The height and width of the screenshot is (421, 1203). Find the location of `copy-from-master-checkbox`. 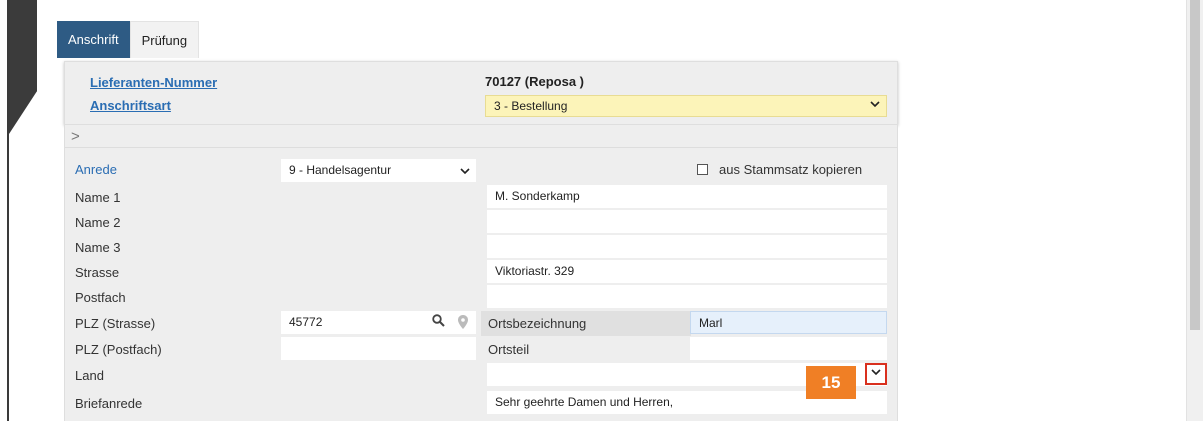

copy-from-master-checkbox is located at coordinates (702, 169).